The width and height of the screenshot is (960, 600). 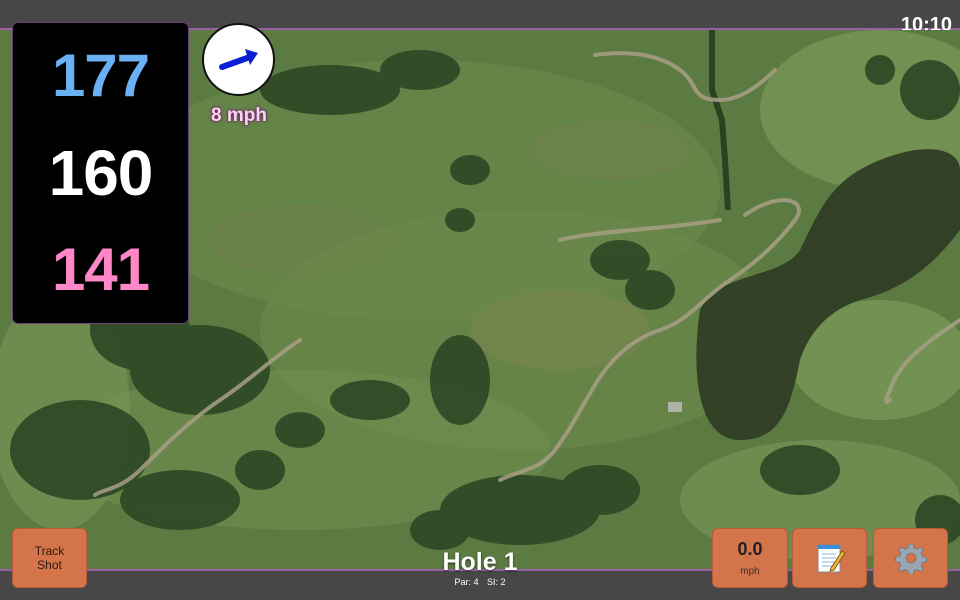 I want to click on distance-panel: 177 160 141, so click(x=100, y=173).